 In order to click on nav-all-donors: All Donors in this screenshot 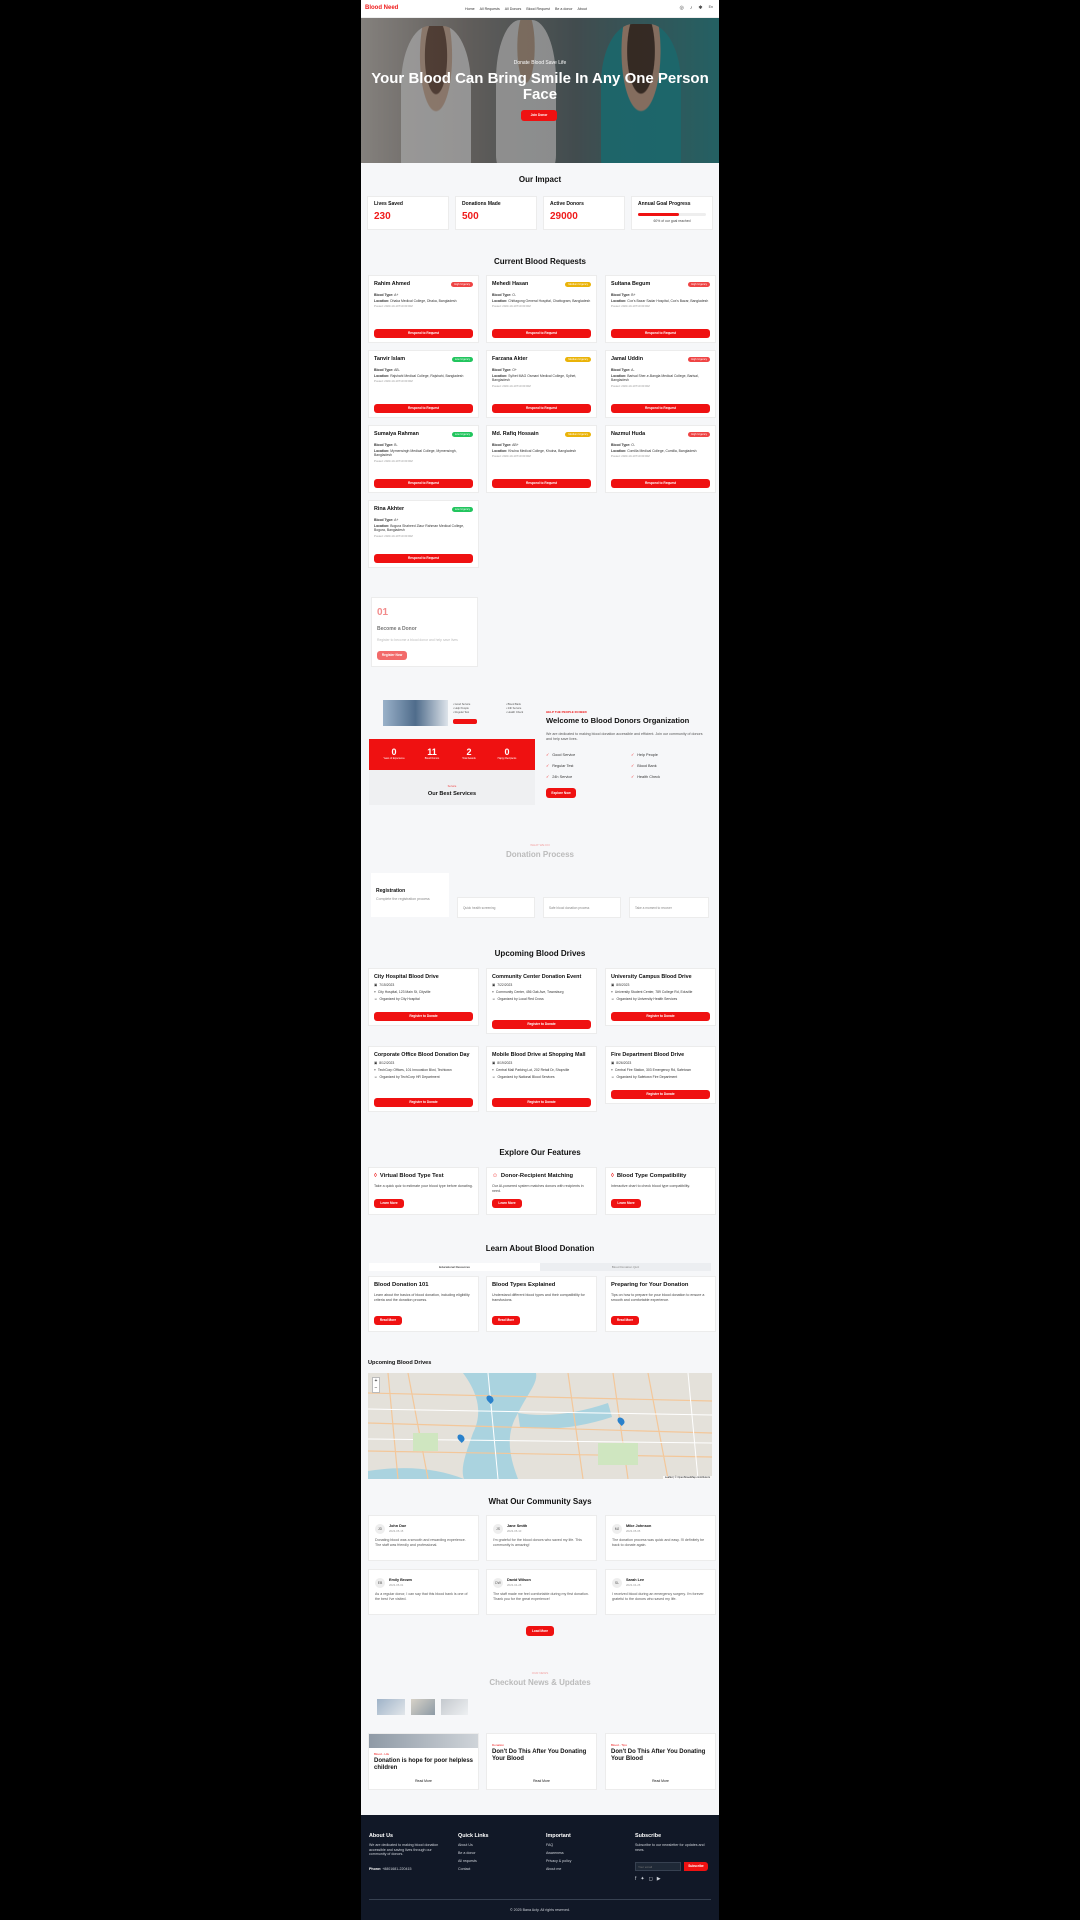, I will do `click(513, 9)`.